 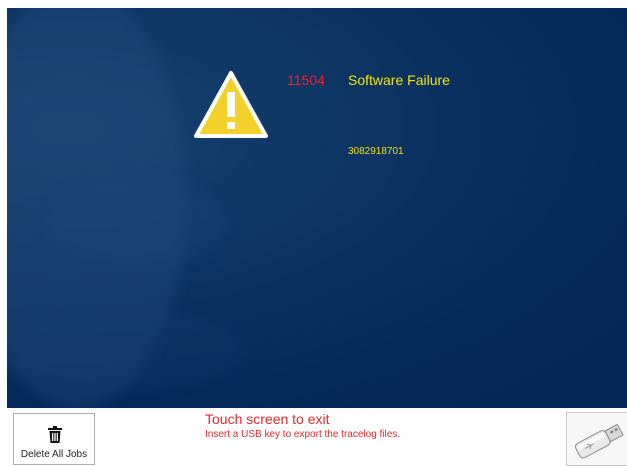 I want to click on trash-icon, so click(x=55, y=434).